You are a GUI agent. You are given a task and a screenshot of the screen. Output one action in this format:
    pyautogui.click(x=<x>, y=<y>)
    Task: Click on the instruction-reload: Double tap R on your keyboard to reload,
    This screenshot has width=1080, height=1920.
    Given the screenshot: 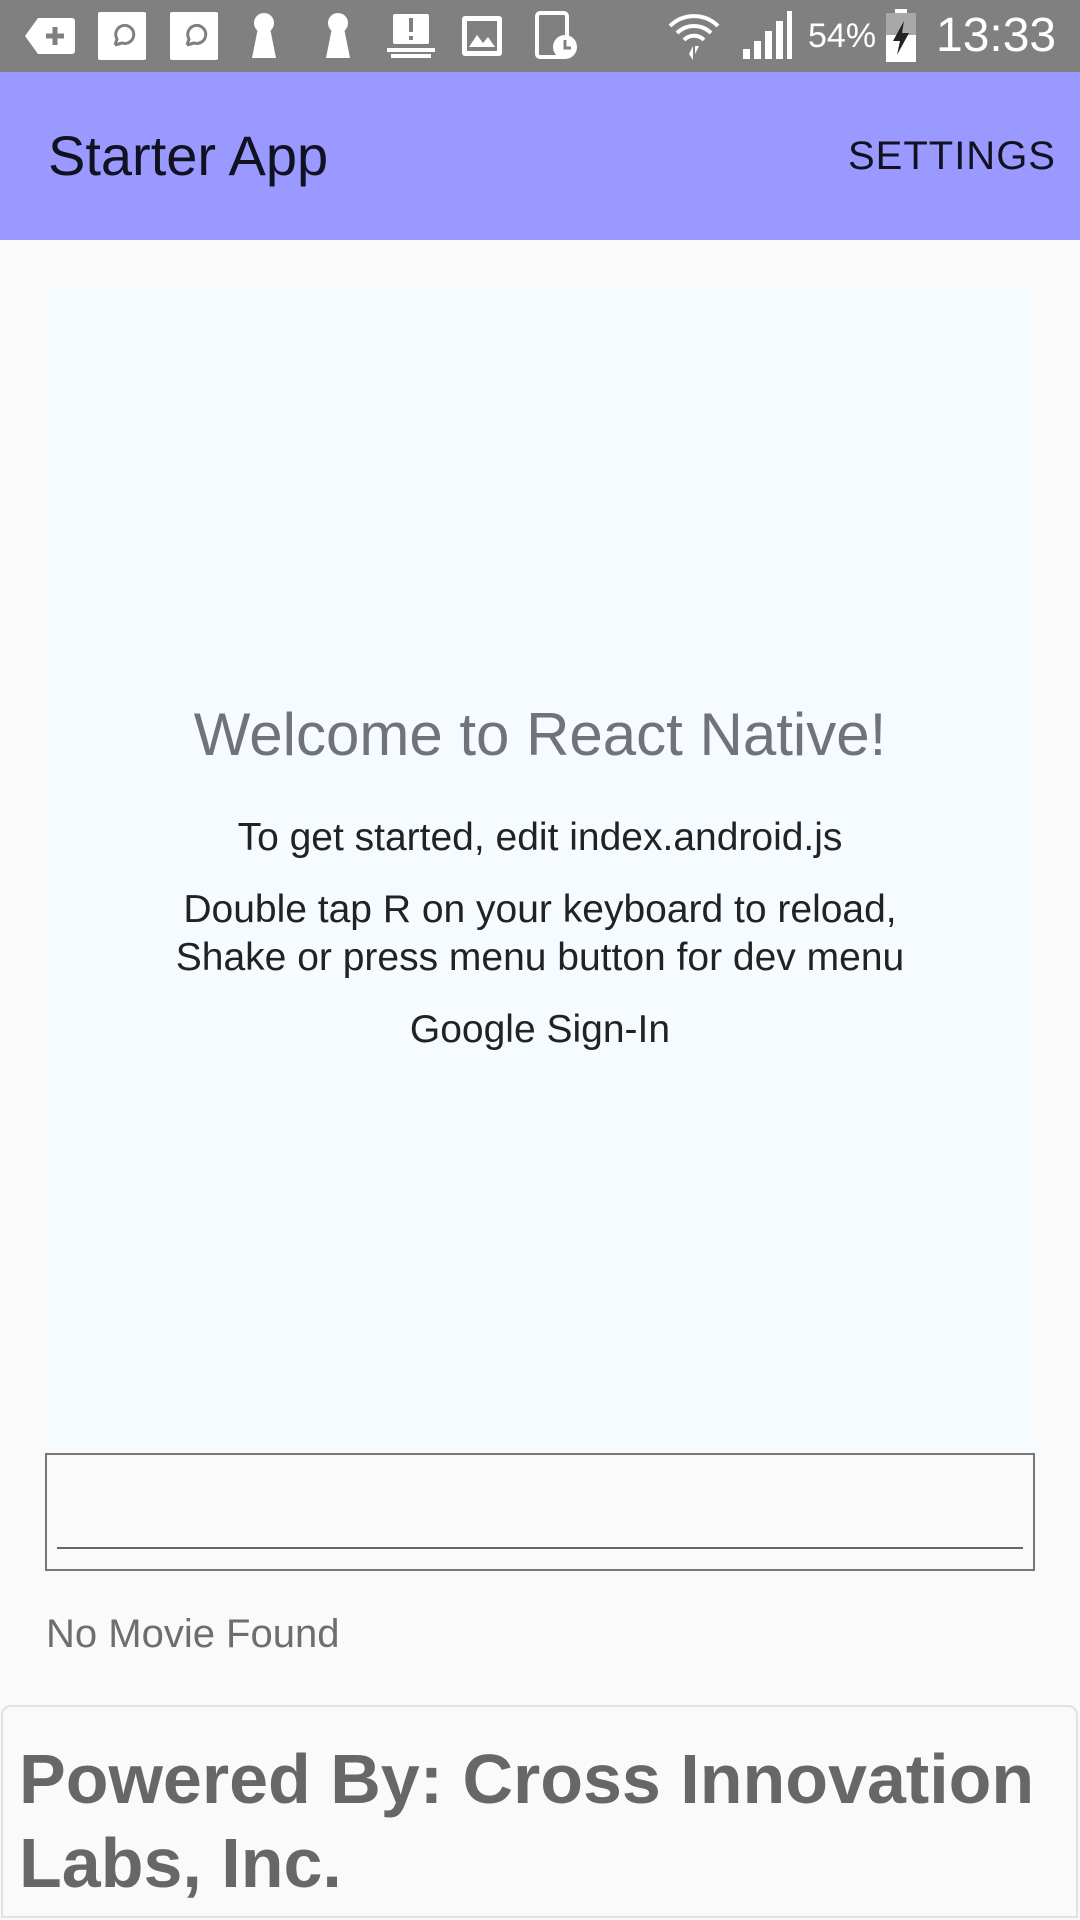 What is the action you would take?
    pyautogui.click(x=540, y=909)
    